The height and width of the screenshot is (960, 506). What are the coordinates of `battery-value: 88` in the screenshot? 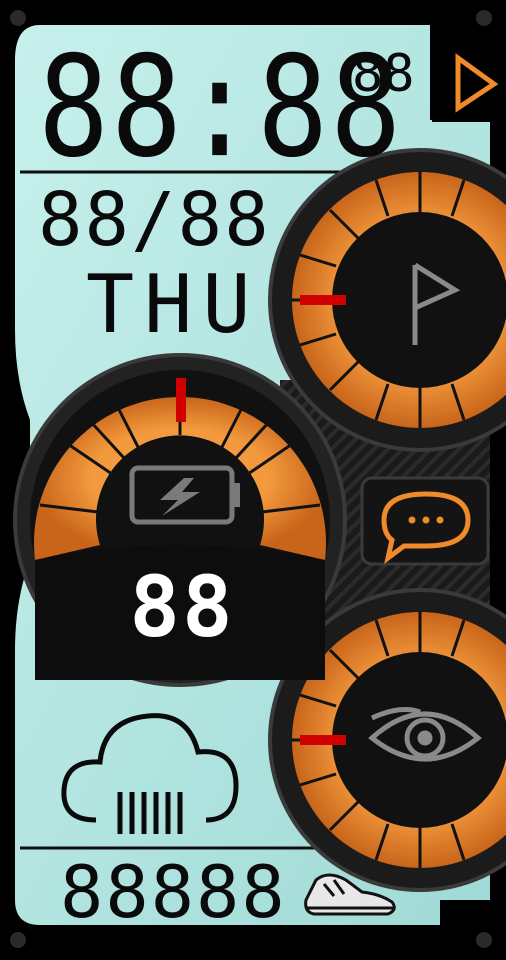 It's located at (181, 607).